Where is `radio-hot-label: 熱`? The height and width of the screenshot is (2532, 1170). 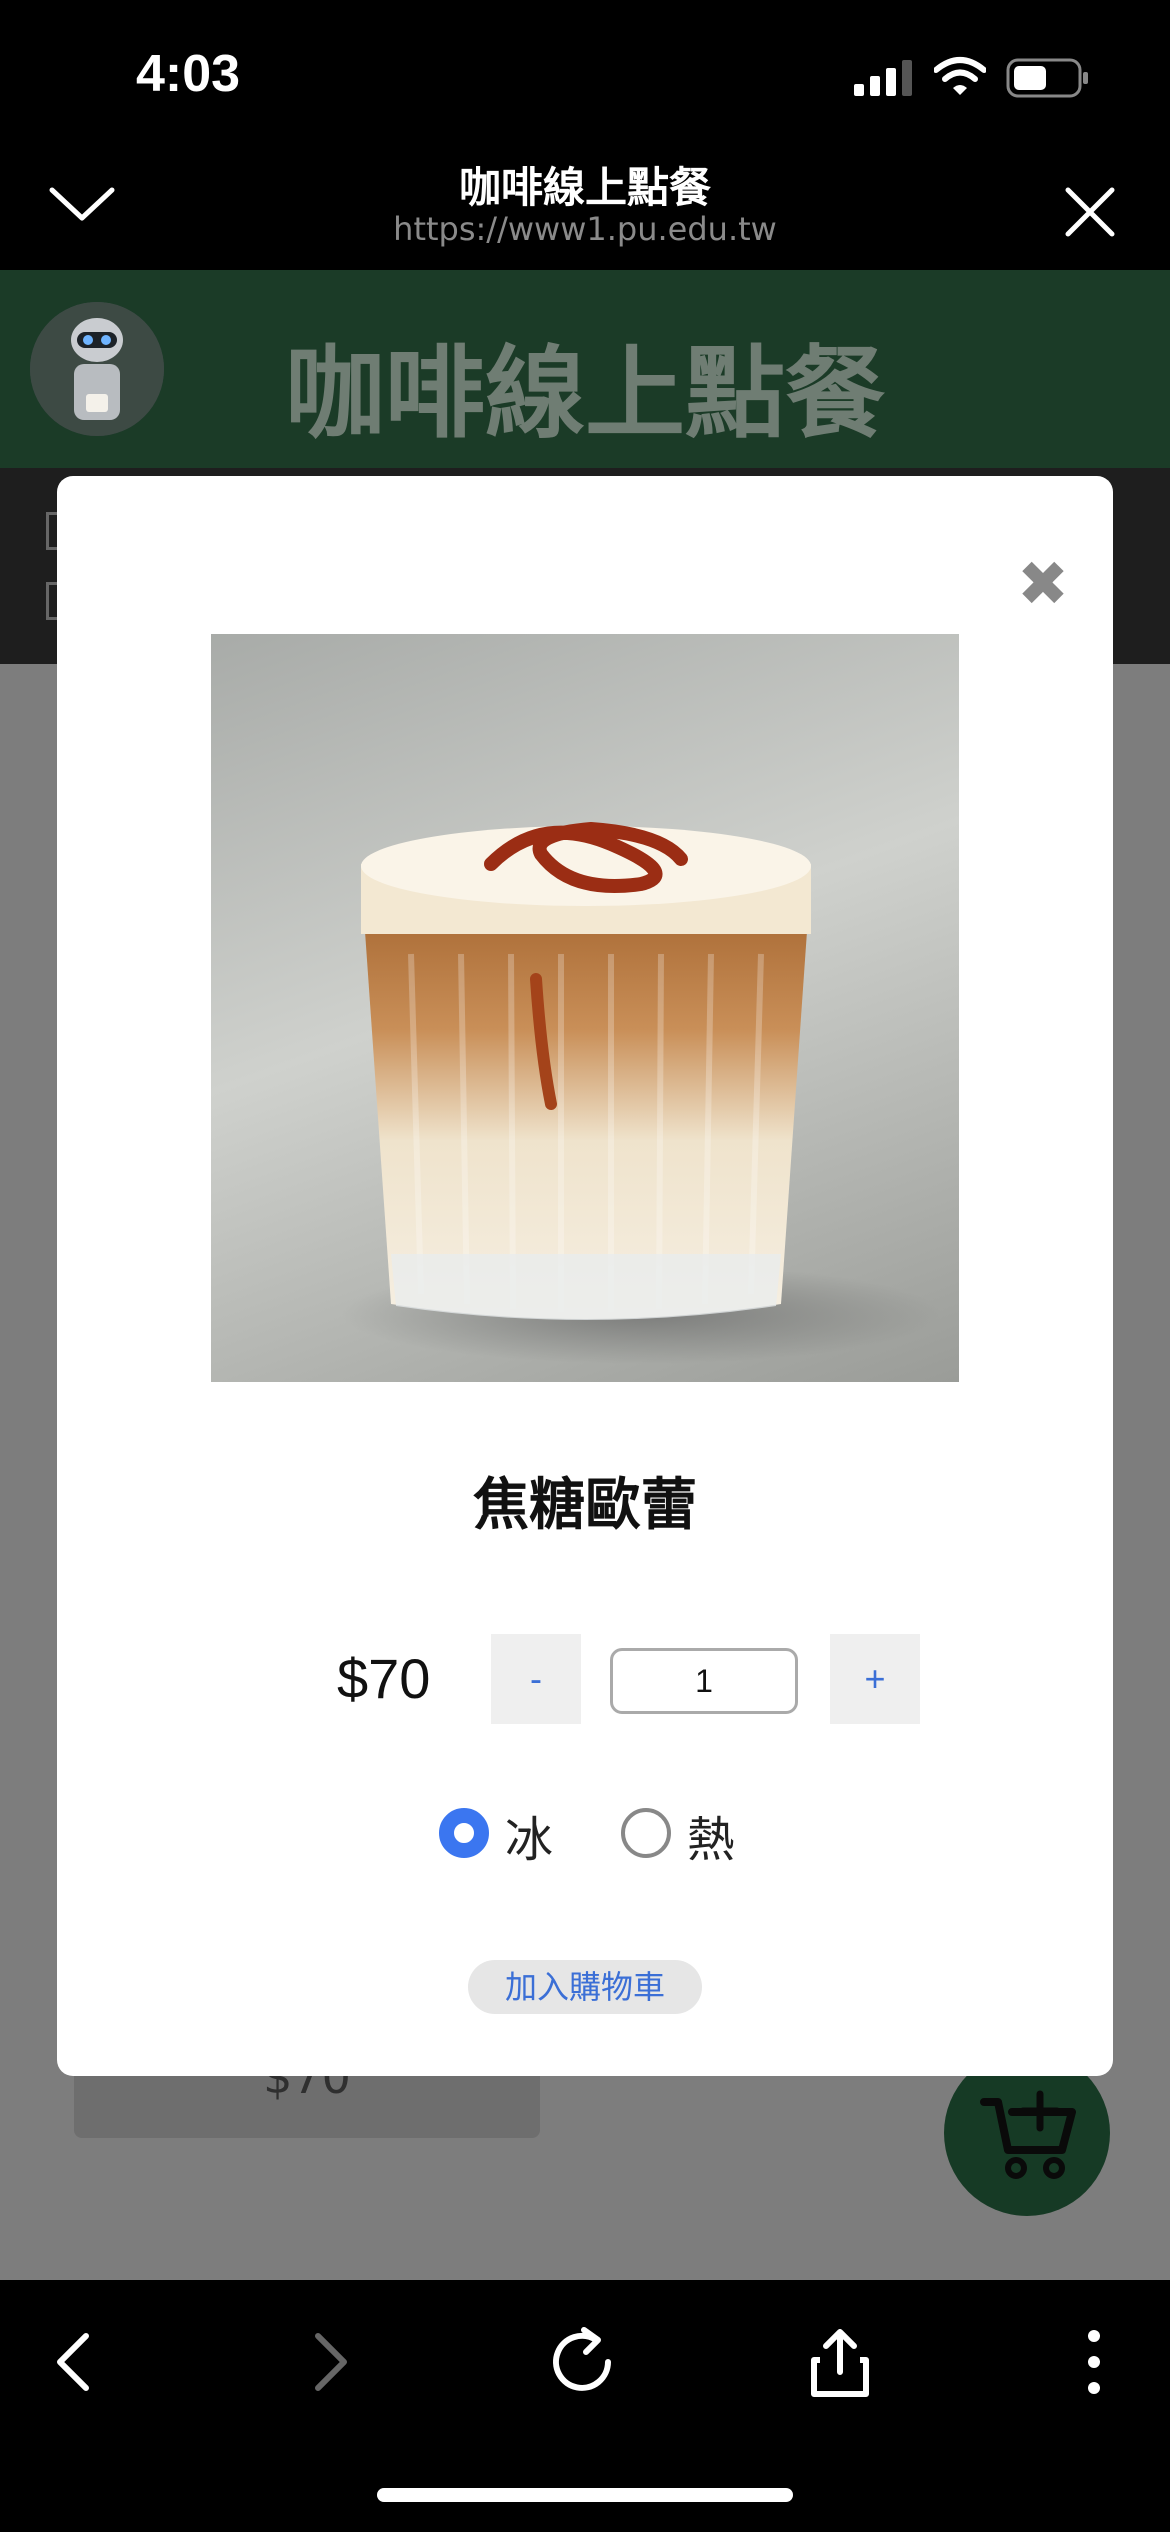 radio-hot-label: 熱 is located at coordinates (711, 1835).